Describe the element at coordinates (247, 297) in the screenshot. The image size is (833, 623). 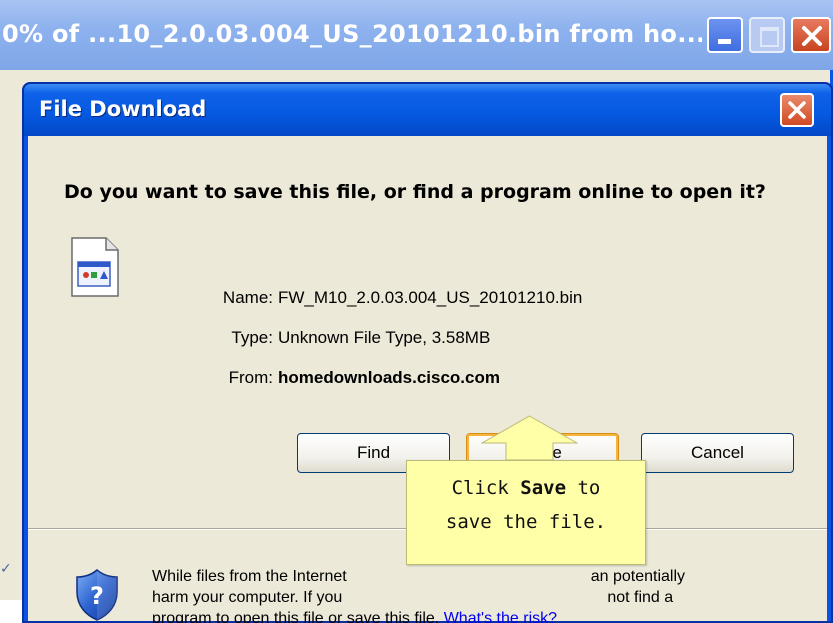
I see `file-name-label: Name:` at that location.